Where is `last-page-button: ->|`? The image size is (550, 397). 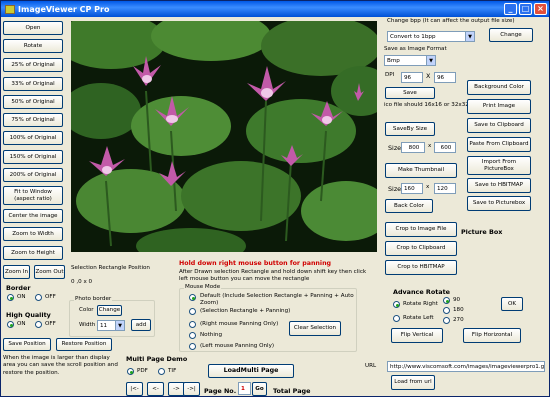
last-page-button: ->| is located at coordinates (191, 389).